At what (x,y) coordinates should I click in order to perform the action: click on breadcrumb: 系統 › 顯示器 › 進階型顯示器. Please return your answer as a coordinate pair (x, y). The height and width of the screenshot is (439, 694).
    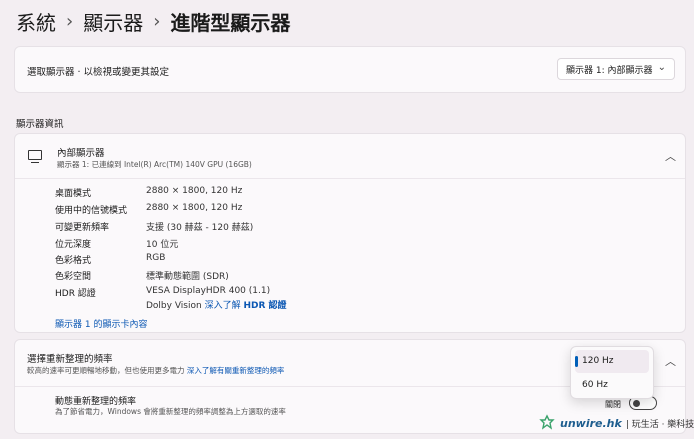
    Looking at the image, I should click on (153, 21).